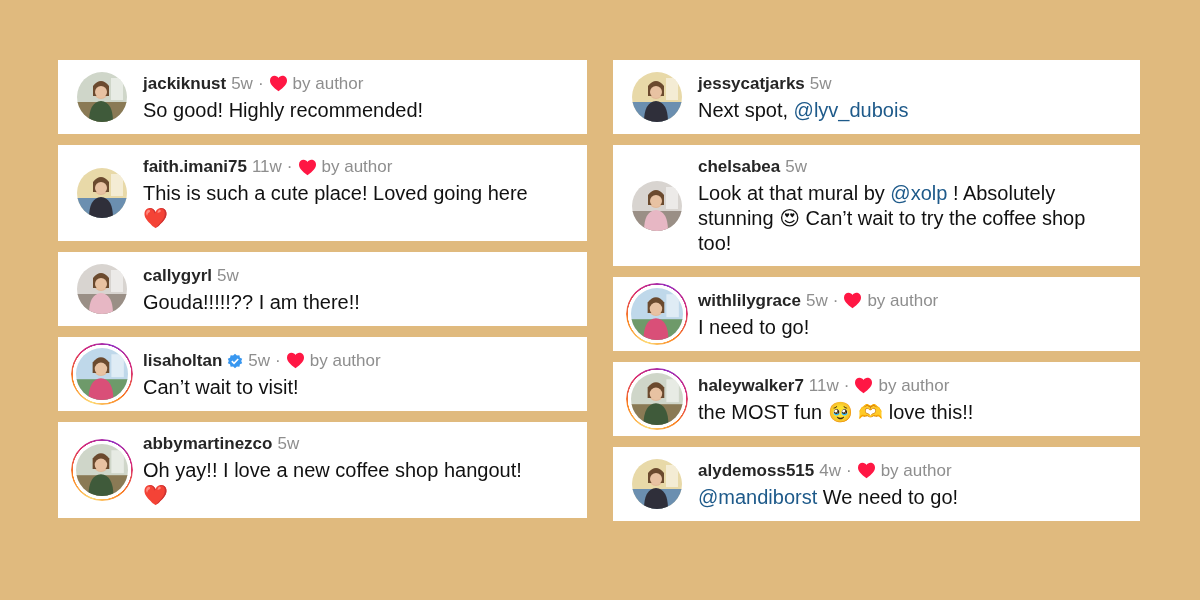 The image size is (1200, 600). What do you see at coordinates (751, 385) in the screenshot?
I see `username: haleywalker7` at bounding box center [751, 385].